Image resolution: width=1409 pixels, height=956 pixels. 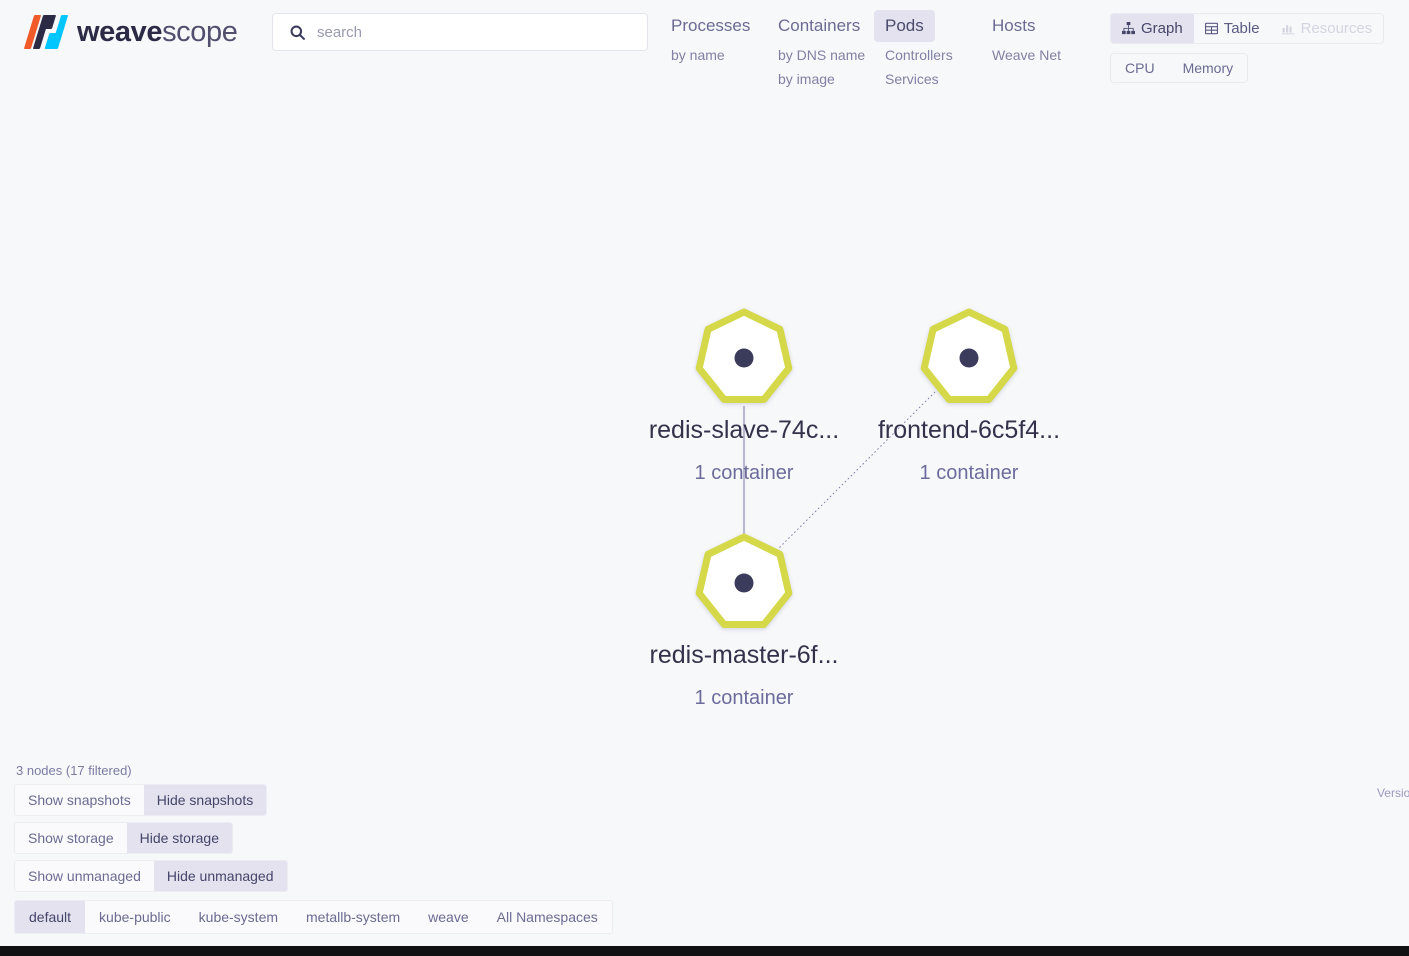 What do you see at coordinates (477, 32) in the screenshot?
I see `search-input` at bounding box center [477, 32].